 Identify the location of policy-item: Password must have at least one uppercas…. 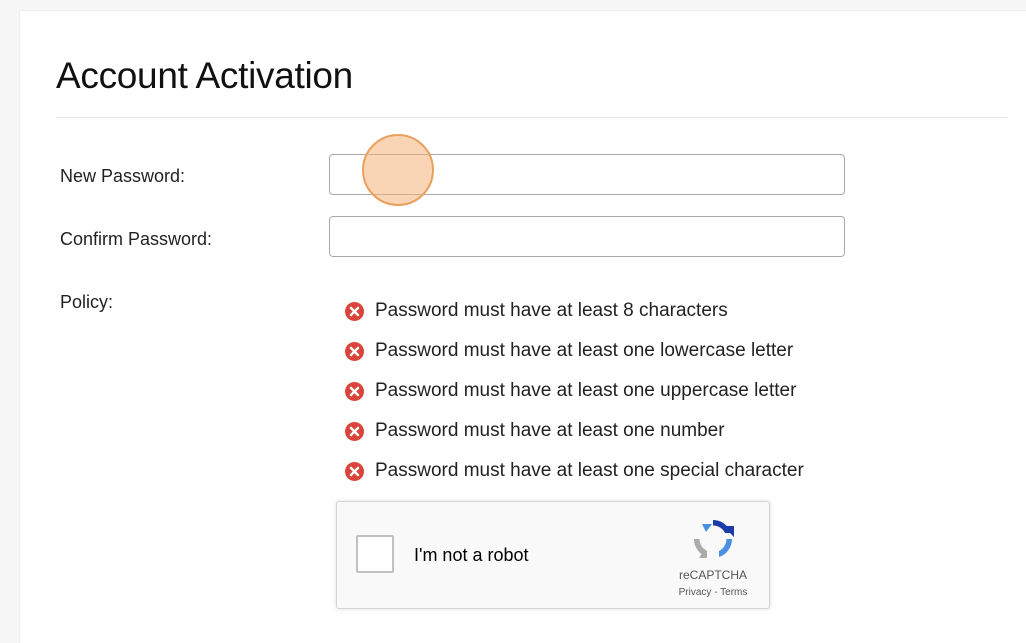
(574, 391).